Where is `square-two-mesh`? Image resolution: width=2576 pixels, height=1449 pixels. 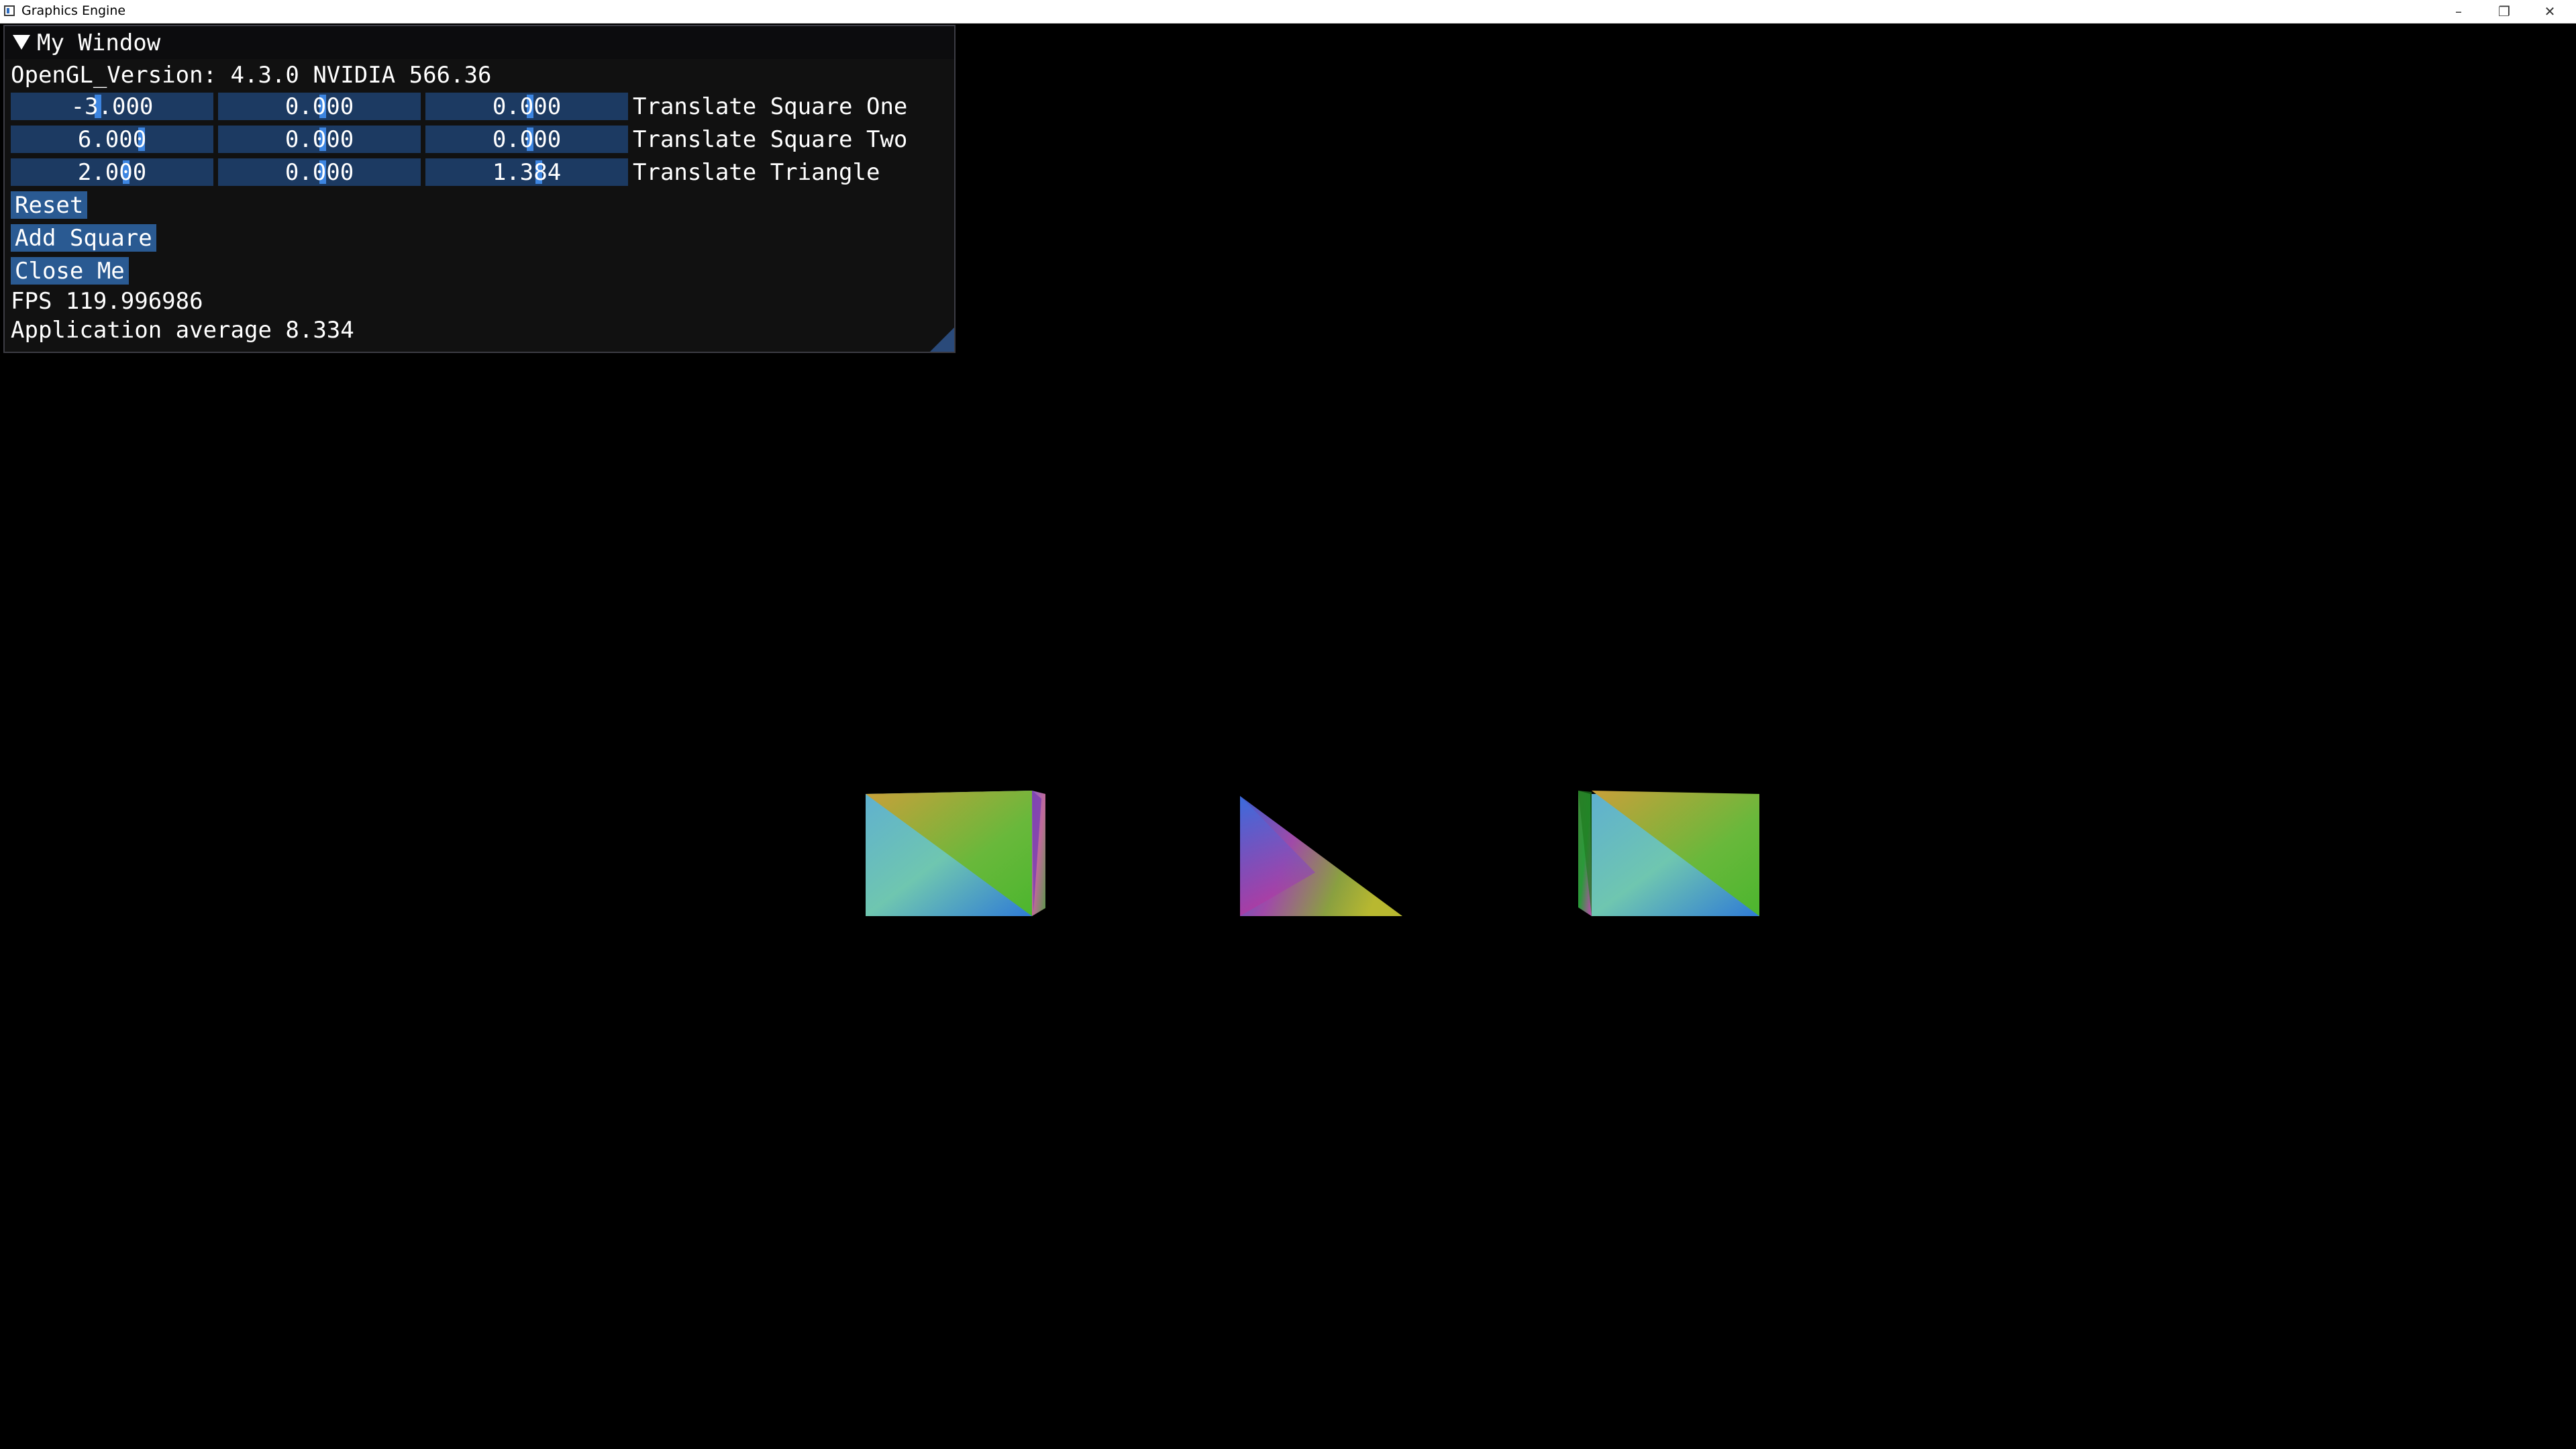
square-two-mesh is located at coordinates (1668, 853).